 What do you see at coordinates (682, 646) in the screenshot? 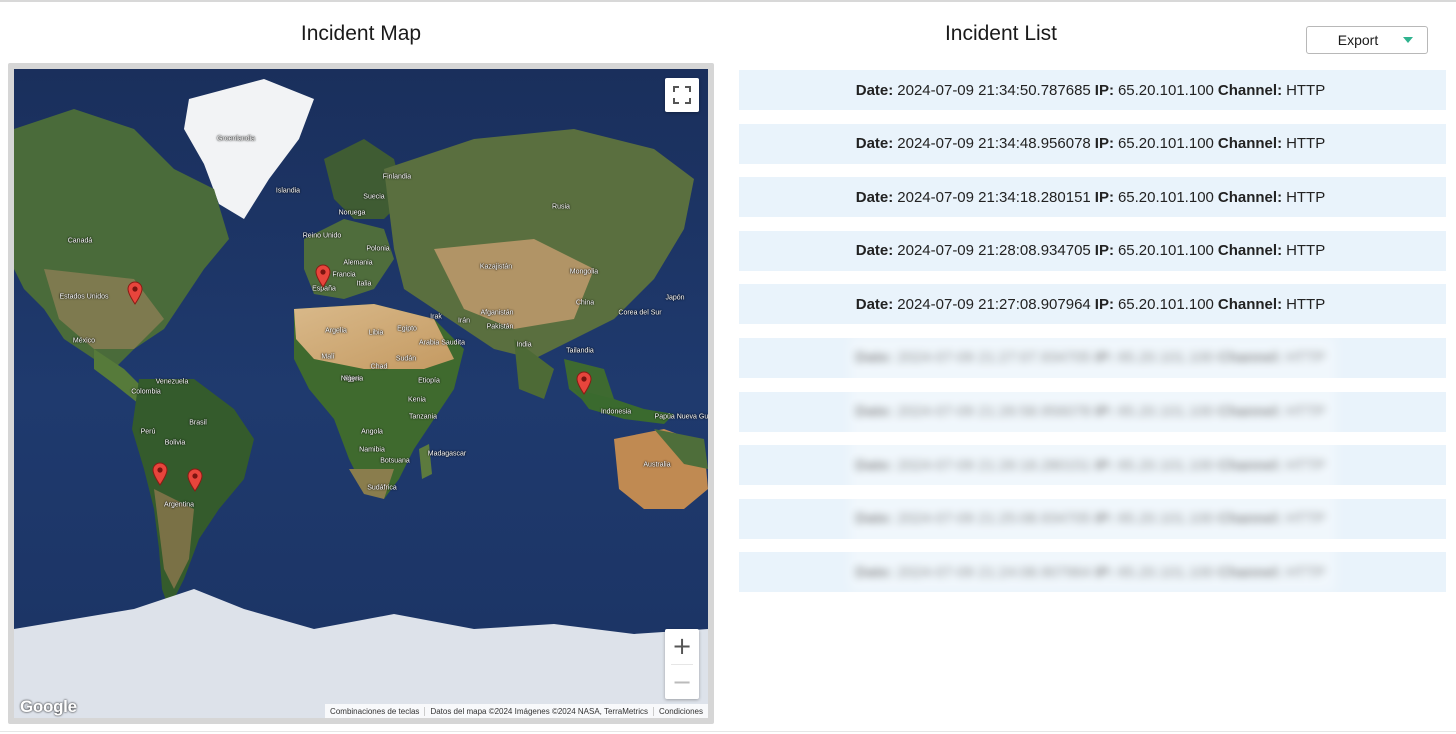
I see `zoom-in-button: +` at bounding box center [682, 646].